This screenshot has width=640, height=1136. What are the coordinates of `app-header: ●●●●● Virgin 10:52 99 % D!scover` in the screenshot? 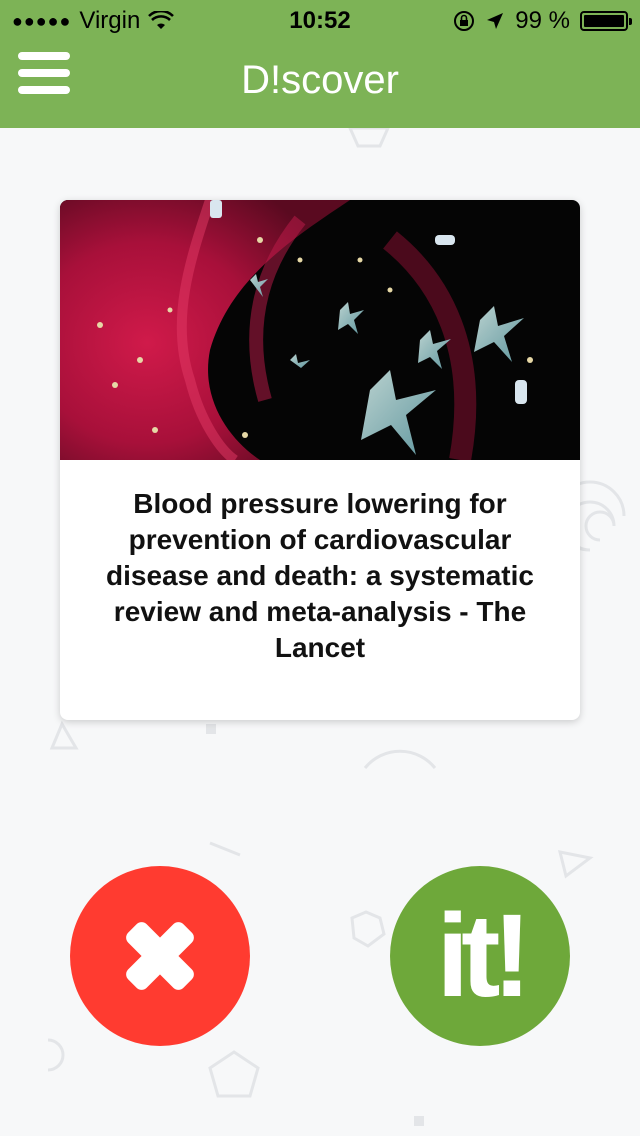 It's located at (320, 64).